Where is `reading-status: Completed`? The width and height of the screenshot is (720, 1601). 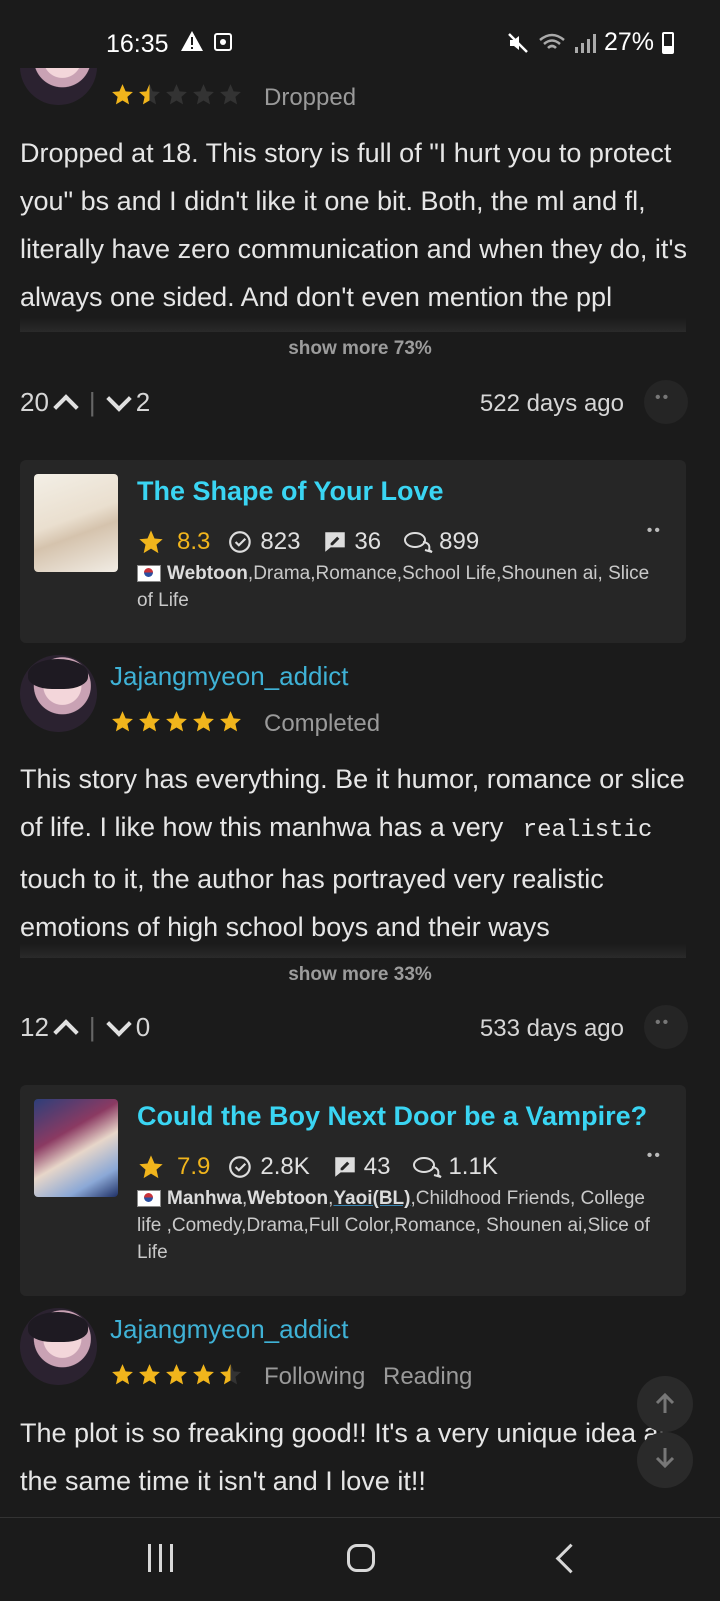
reading-status: Completed is located at coordinates (322, 723).